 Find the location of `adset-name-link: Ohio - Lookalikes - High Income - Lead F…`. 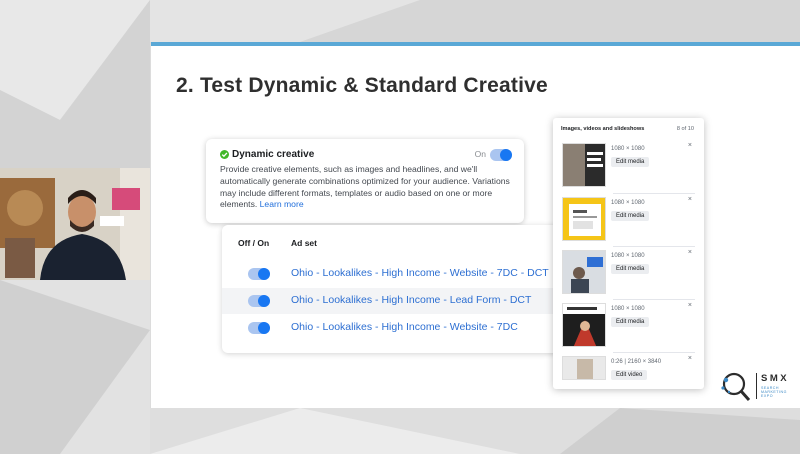

adset-name-link: Ohio - Lookalikes - High Income - Lead F… is located at coordinates (411, 300).